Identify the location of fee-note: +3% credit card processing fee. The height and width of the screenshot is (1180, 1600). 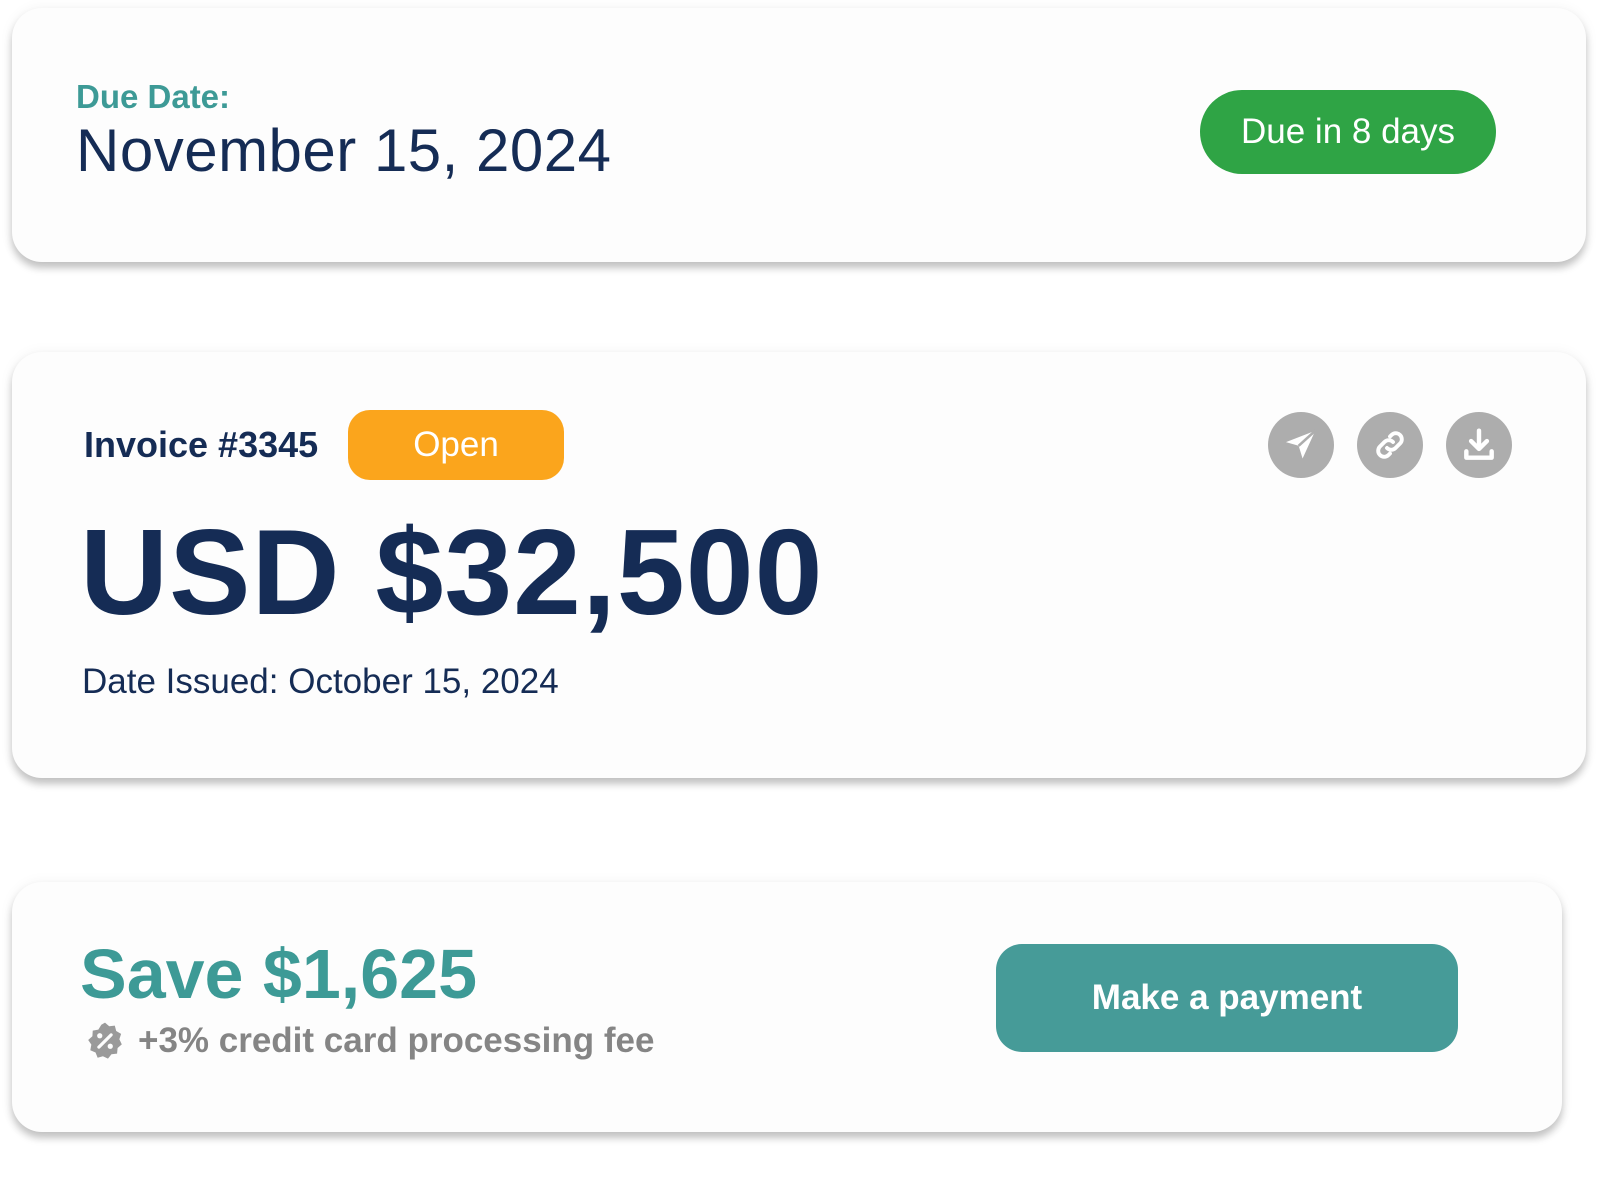
(369, 1041).